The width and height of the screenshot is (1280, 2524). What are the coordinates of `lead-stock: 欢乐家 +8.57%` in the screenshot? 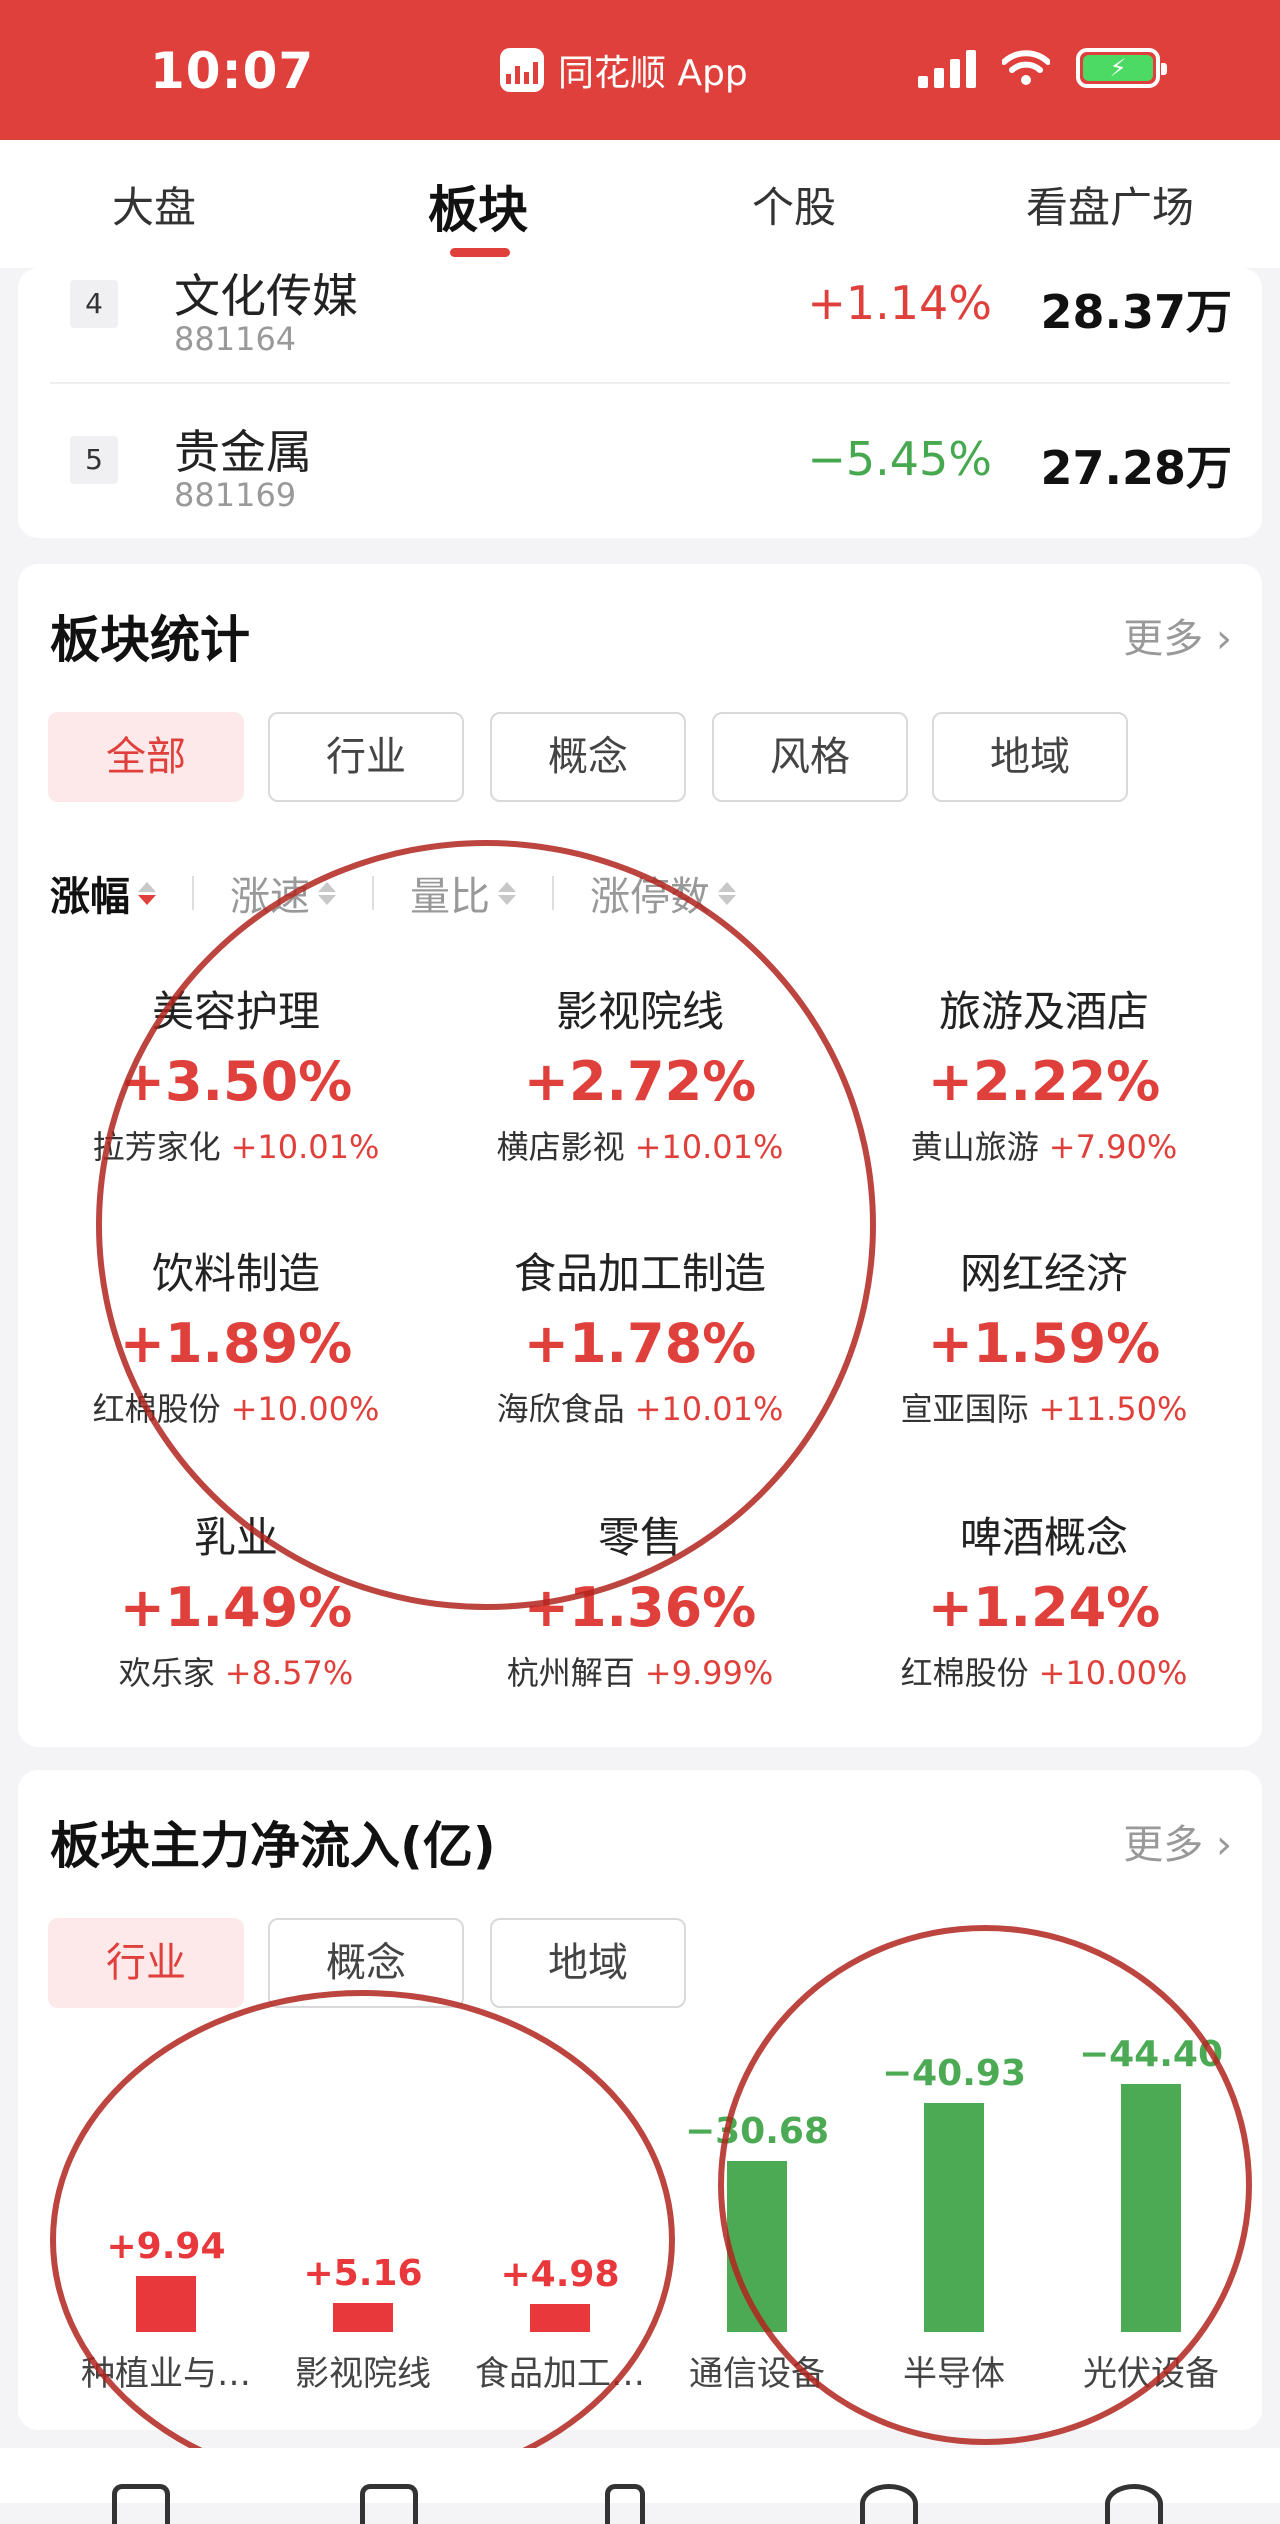 It's located at (236, 1673).